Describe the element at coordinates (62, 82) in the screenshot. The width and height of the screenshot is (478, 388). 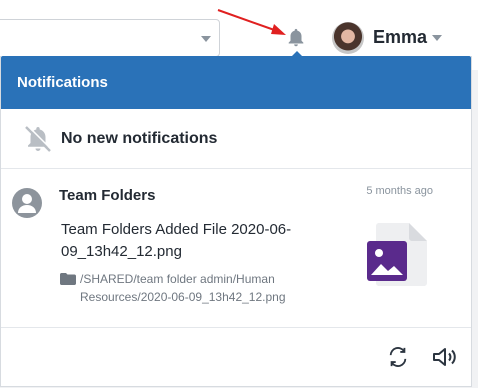
I see `panel-title: Notifications` at that location.